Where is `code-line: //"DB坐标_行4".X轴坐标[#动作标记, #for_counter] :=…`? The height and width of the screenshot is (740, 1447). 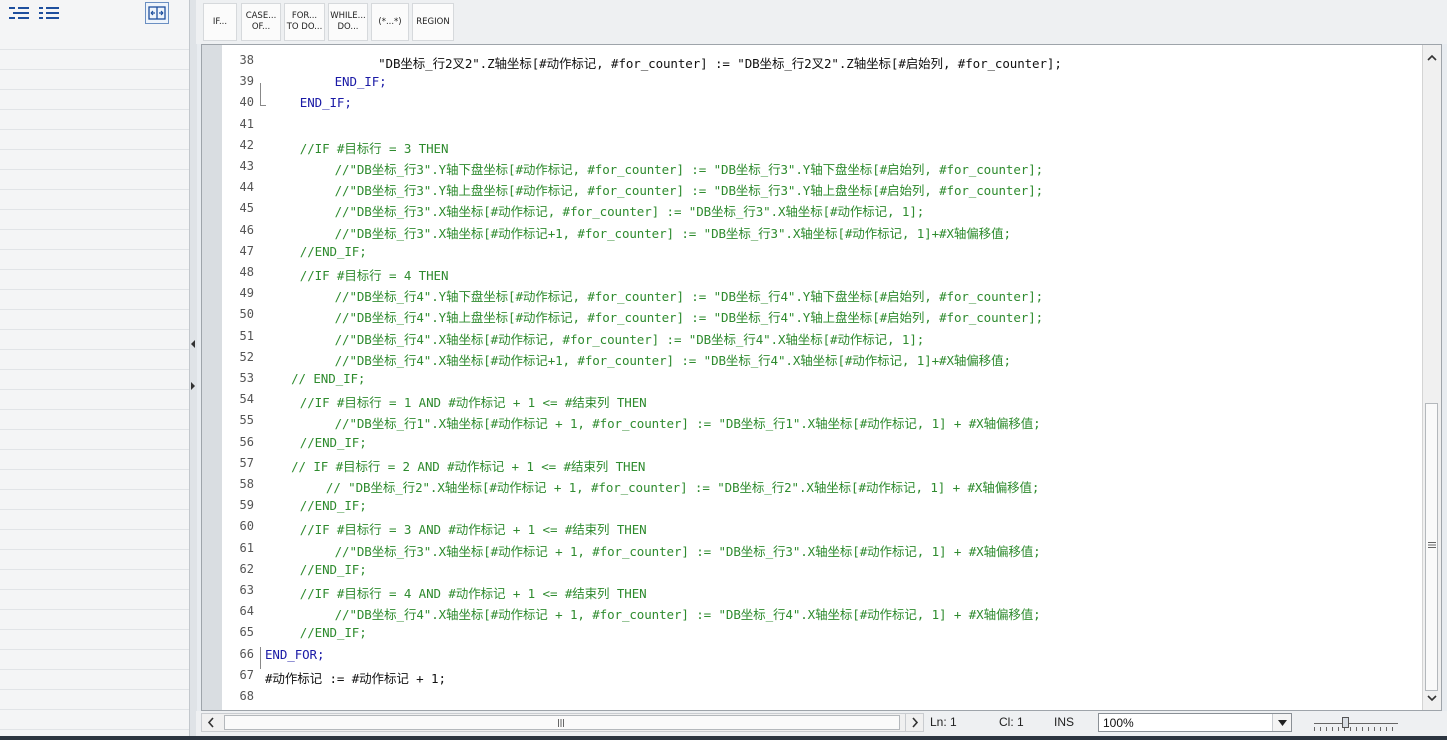
code-line: //"DB坐标_行4".X轴坐标[#动作标记, #for_counter] :=… is located at coordinates (630, 338).